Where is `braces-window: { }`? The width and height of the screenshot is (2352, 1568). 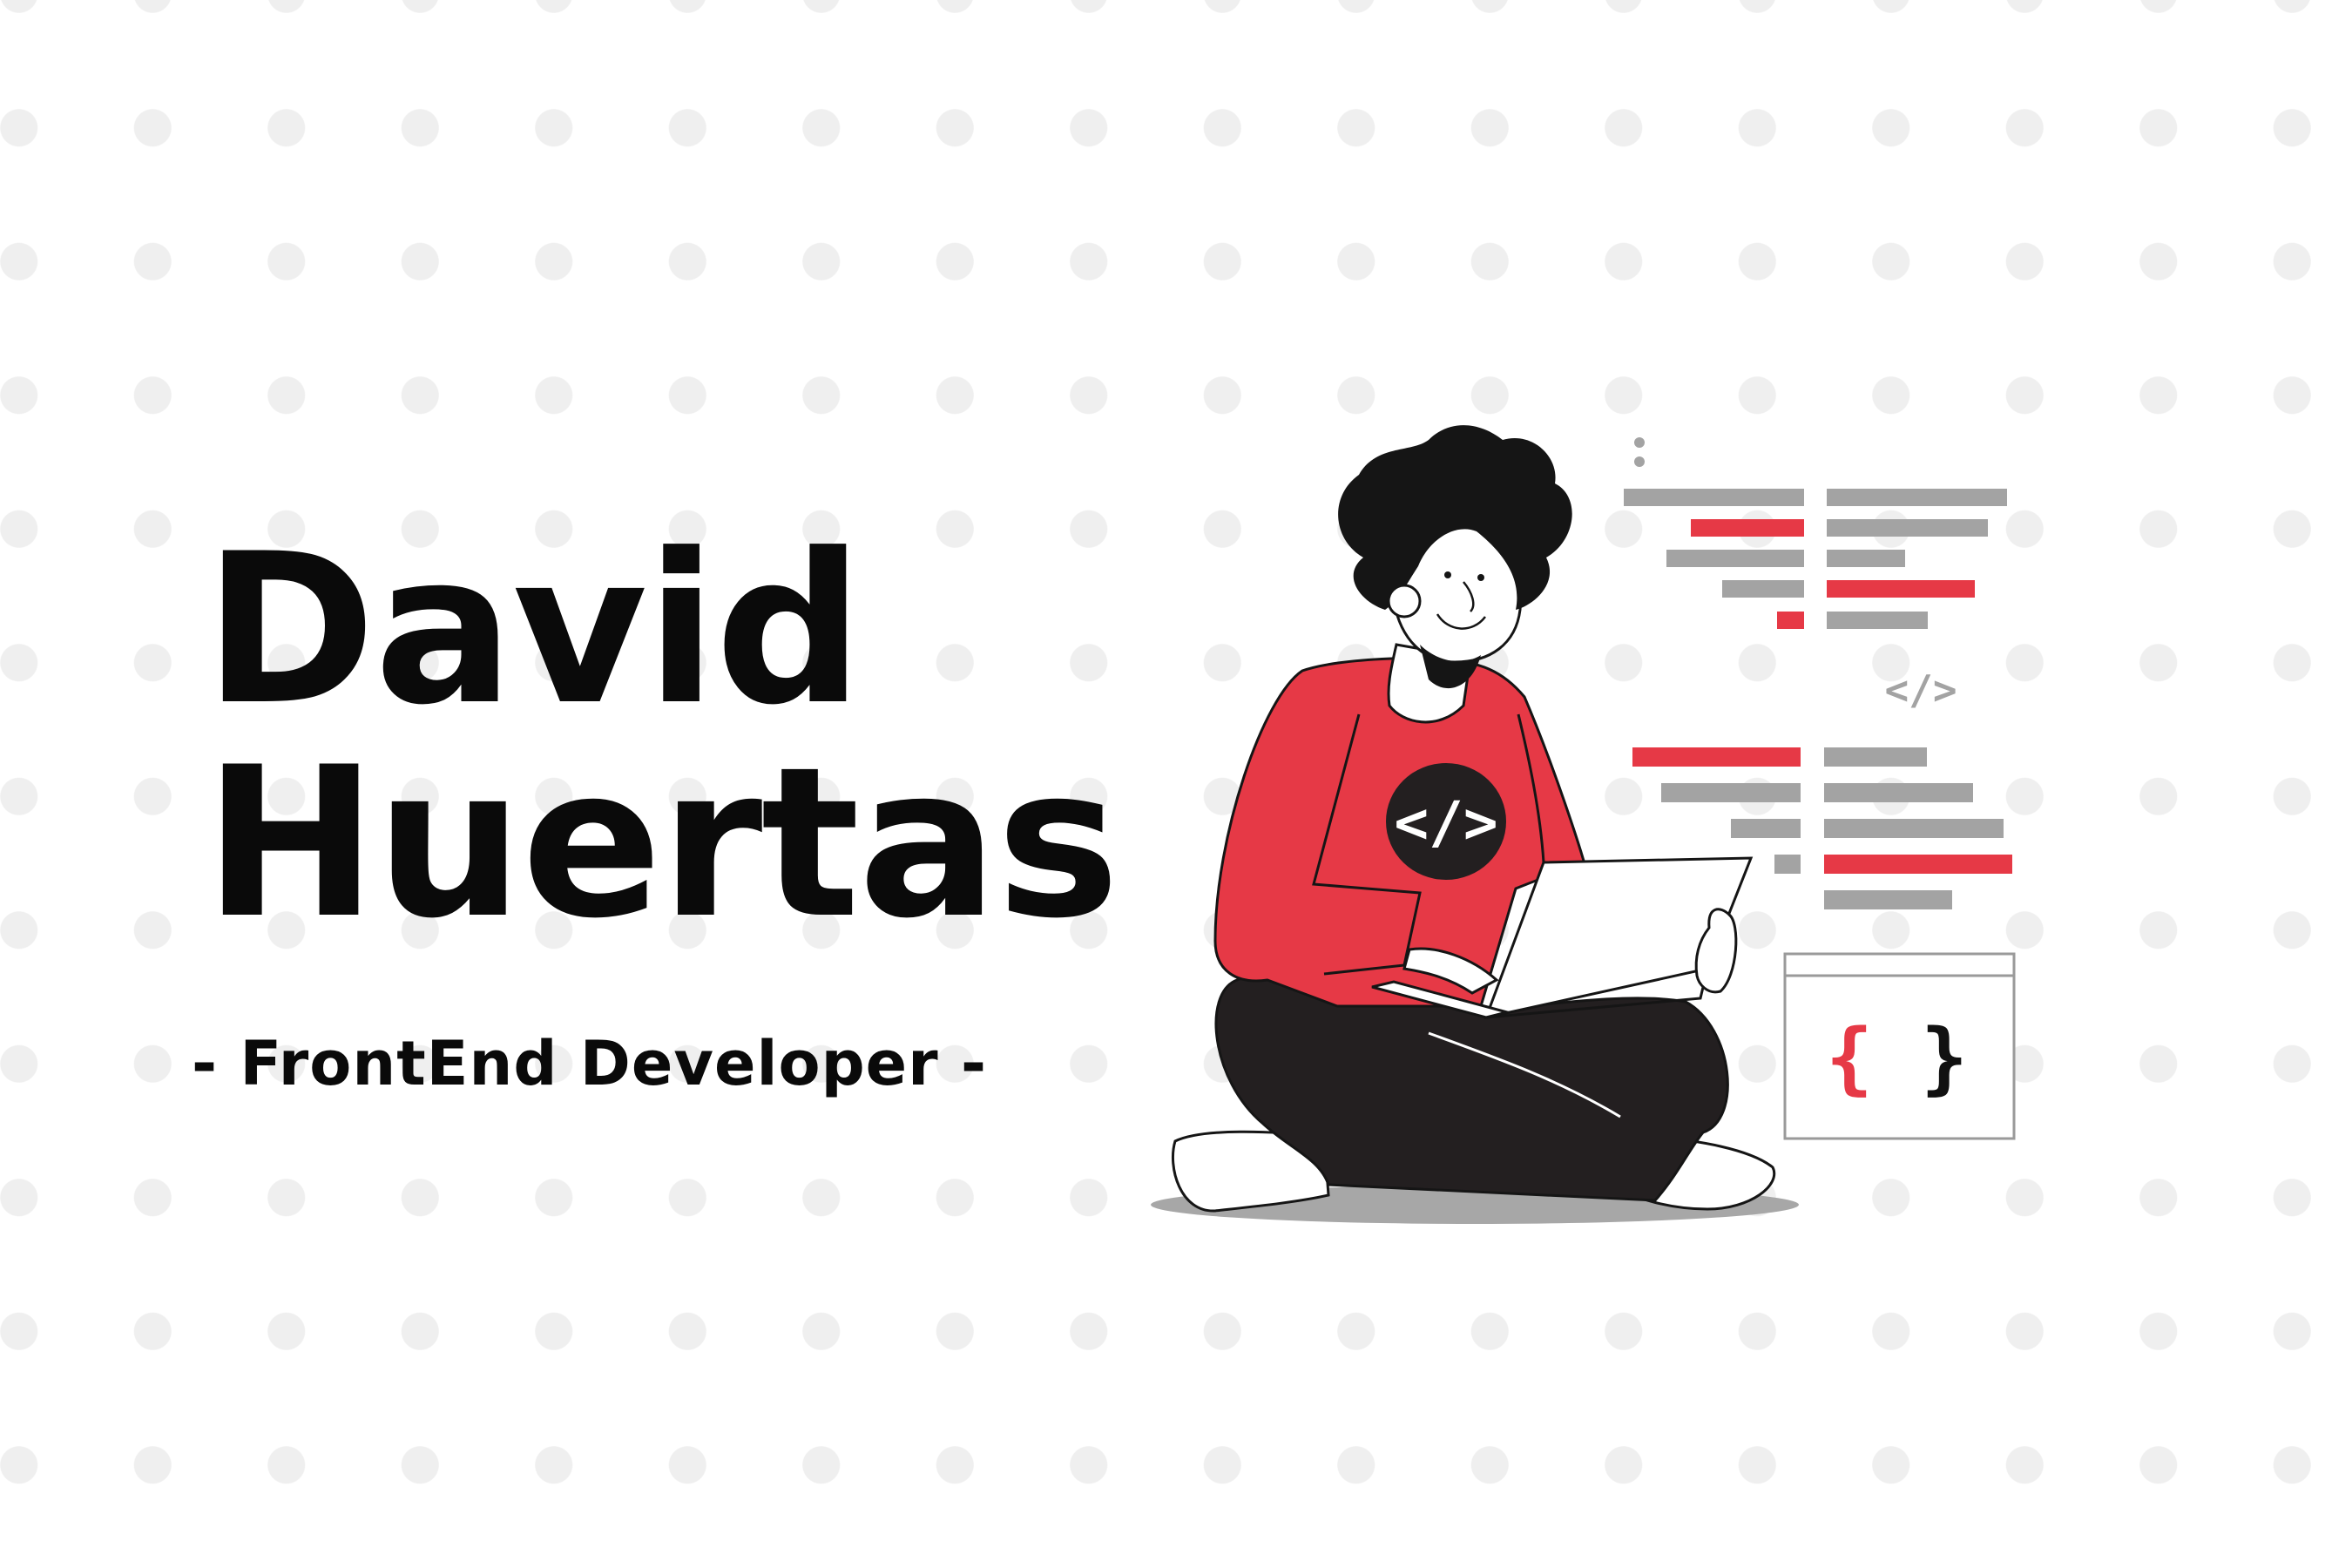
braces-window: { } is located at coordinates (1899, 1046).